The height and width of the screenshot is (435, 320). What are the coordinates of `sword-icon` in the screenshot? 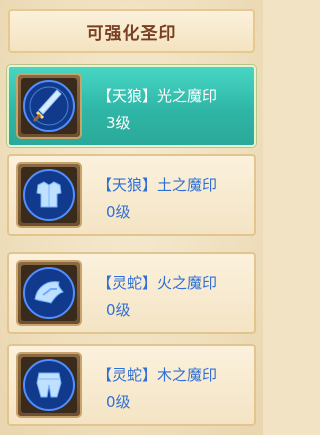 It's located at (49, 106).